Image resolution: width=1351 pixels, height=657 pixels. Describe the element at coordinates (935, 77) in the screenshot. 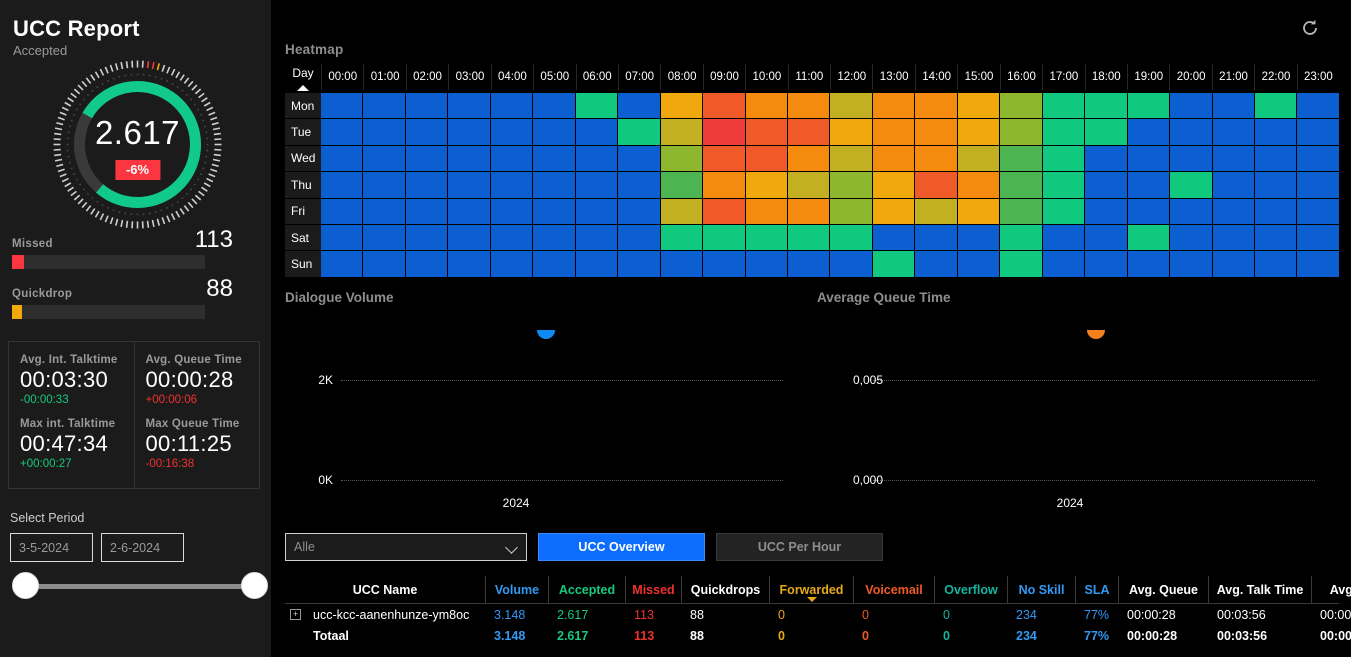

I see `heatmap-hour-header: 14:00` at that location.